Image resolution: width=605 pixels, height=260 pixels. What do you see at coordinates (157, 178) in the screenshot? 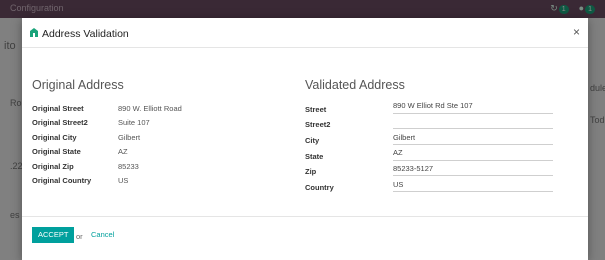
I see `original-country-row: Original Country US` at bounding box center [157, 178].